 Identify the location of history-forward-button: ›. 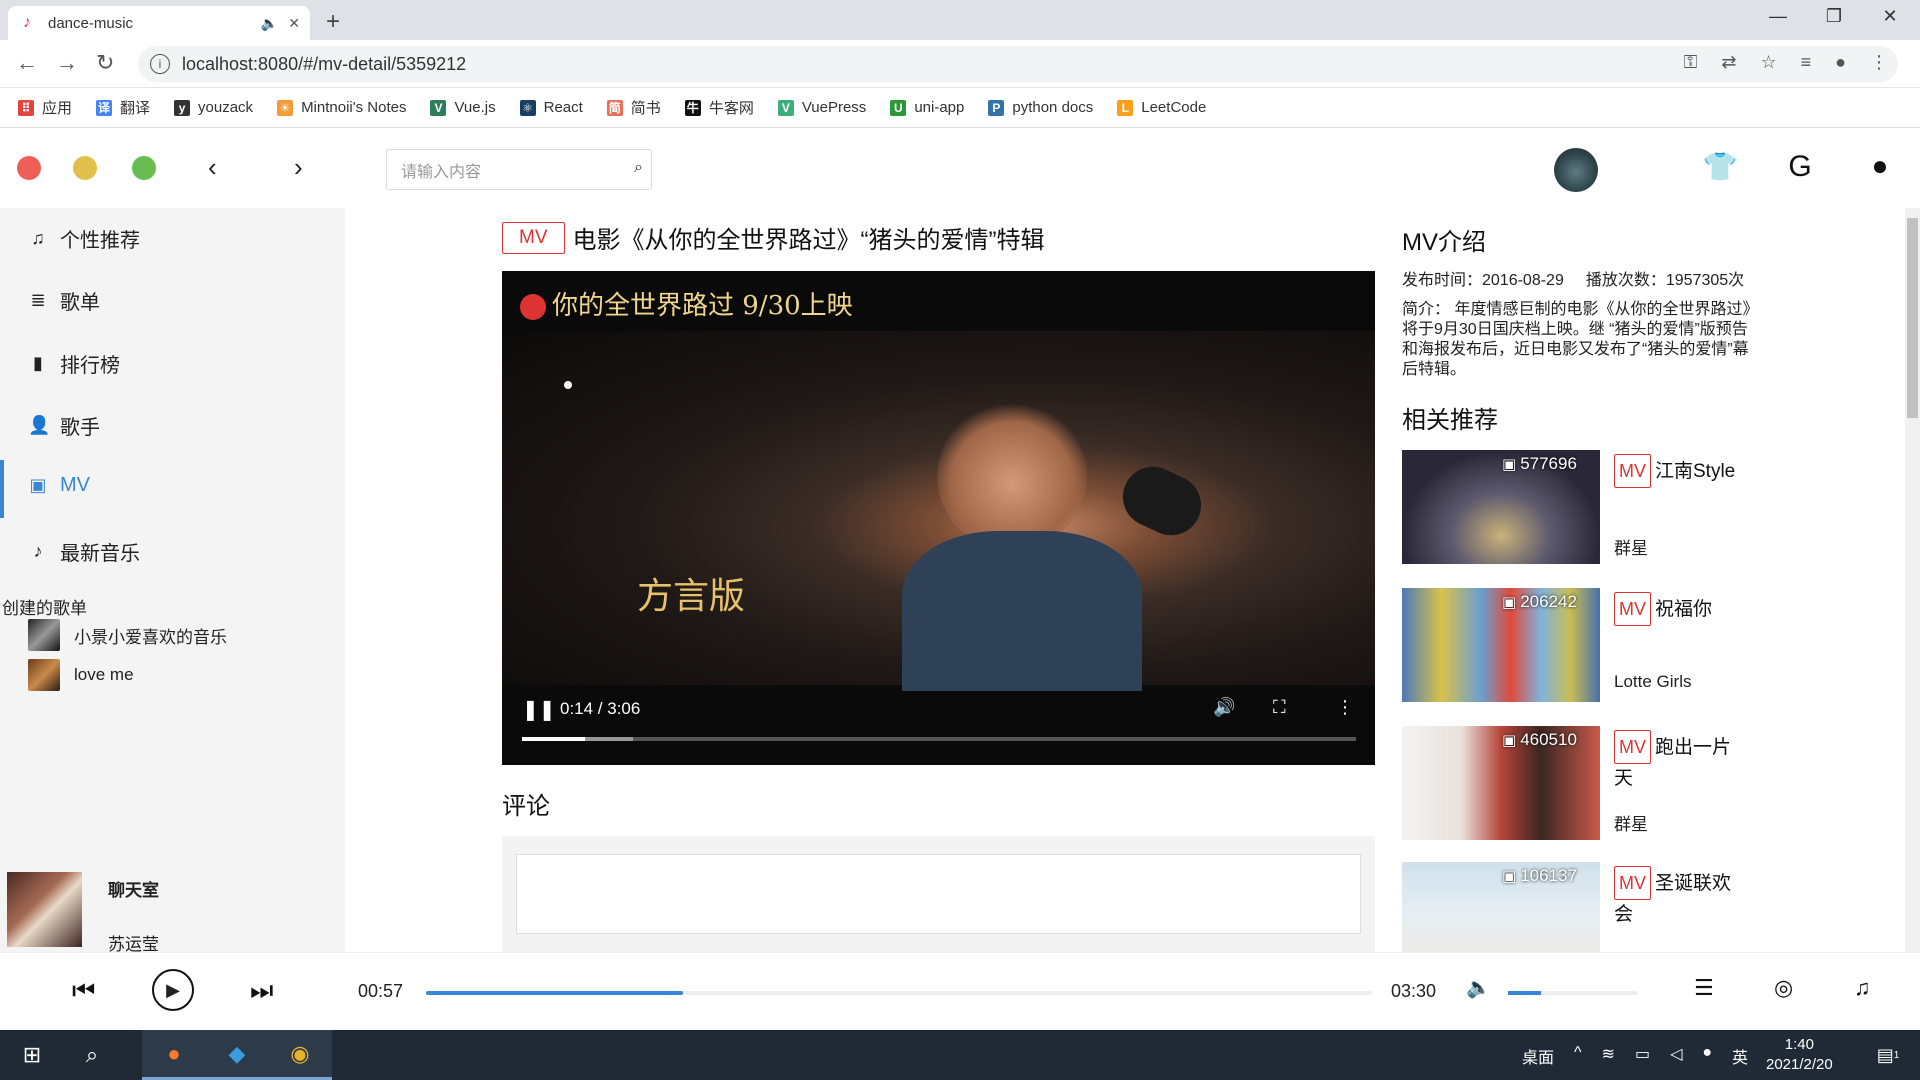
(298, 167).